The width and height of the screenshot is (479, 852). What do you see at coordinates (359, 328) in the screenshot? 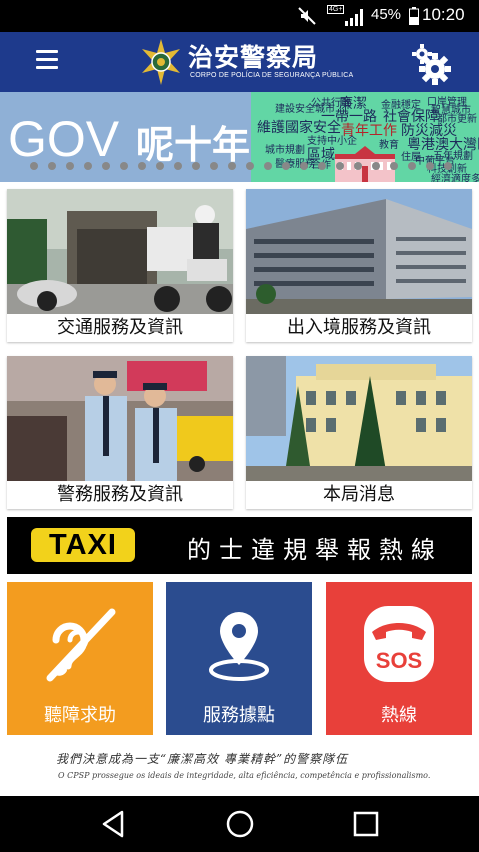
I see `tile-label: 出入境服務及資訊` at bounding box center [359, 328].